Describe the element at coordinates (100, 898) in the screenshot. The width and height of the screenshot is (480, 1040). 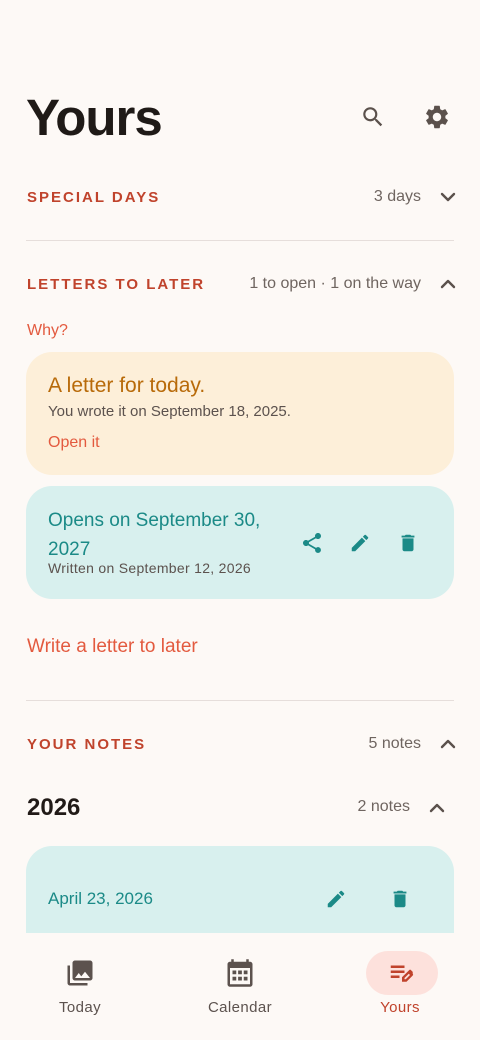
I see `note-date: April 23, 2026` at that location.